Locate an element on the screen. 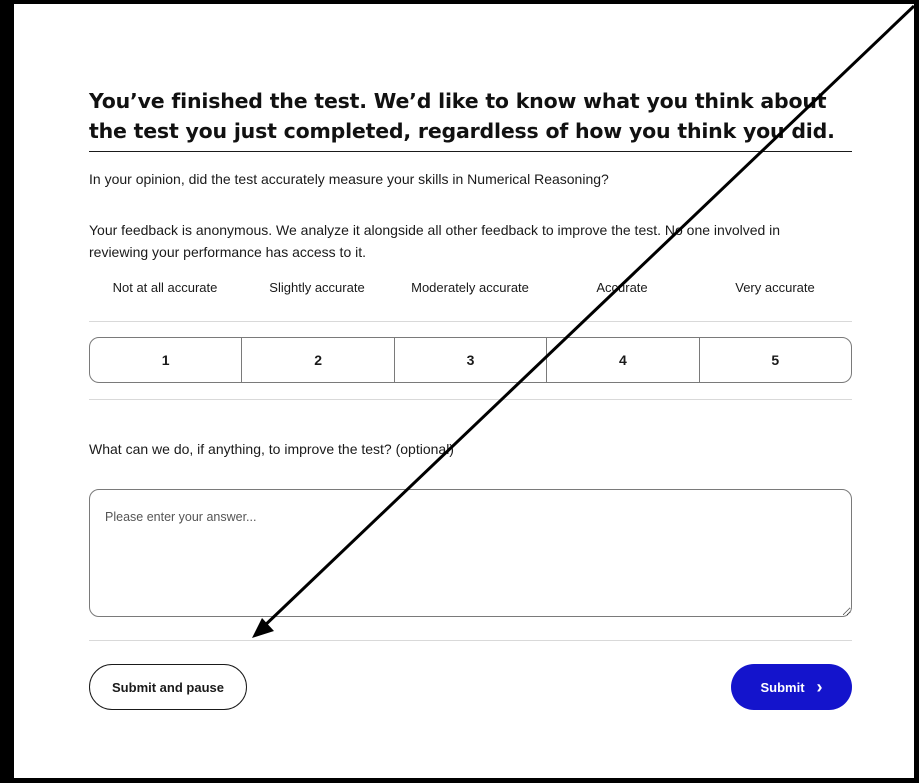  submit-and-pause-button: Submit and pause is located at coordinates (168, 687).